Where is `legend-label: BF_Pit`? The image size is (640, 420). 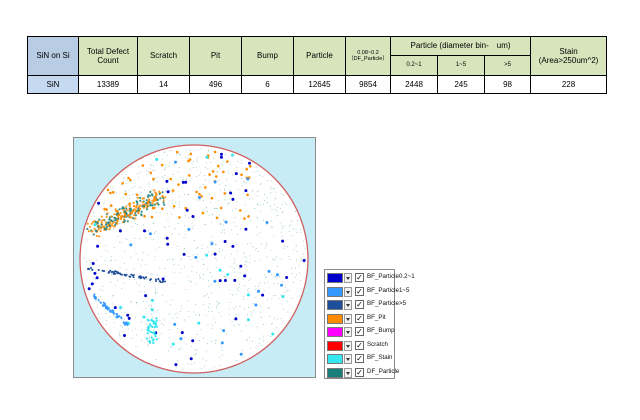
legend-label: BF_Pit is located at coordinates (376, 317).